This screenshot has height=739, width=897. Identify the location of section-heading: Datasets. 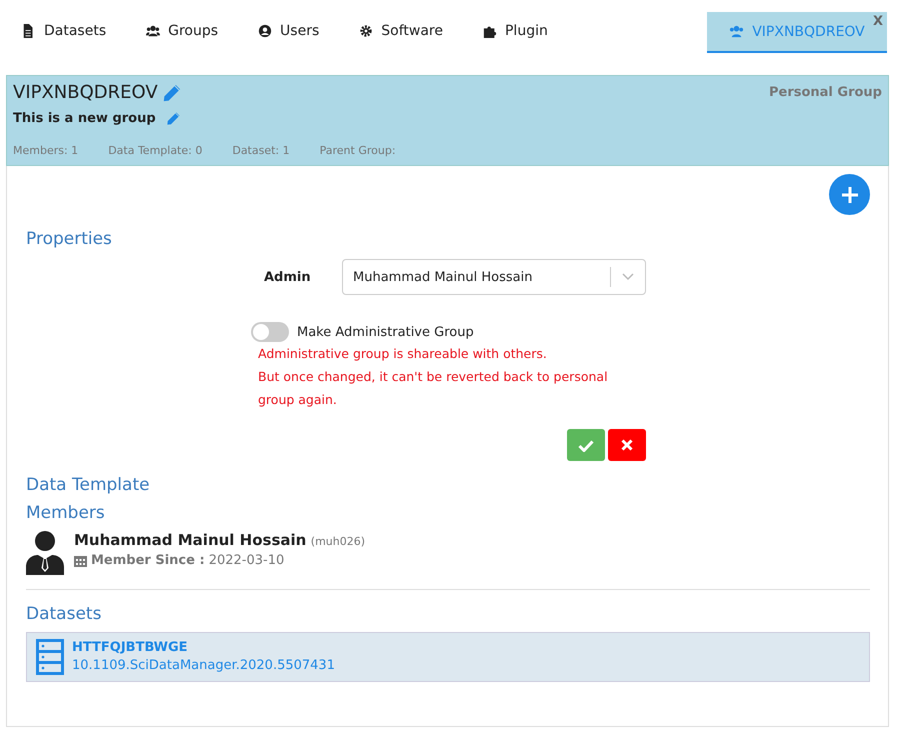
(64, 614).